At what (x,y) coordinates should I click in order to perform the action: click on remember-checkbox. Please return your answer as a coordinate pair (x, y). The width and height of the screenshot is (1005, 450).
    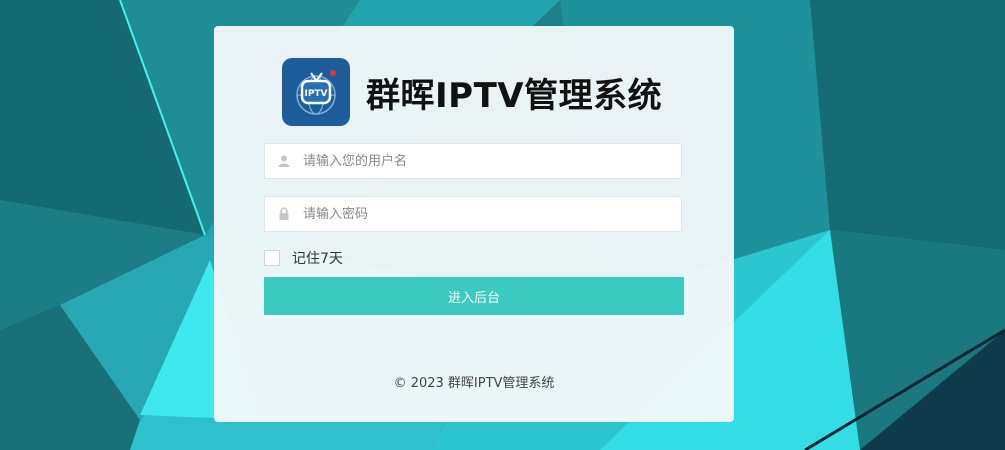
    Looking at the image, I should click on (272, 258).